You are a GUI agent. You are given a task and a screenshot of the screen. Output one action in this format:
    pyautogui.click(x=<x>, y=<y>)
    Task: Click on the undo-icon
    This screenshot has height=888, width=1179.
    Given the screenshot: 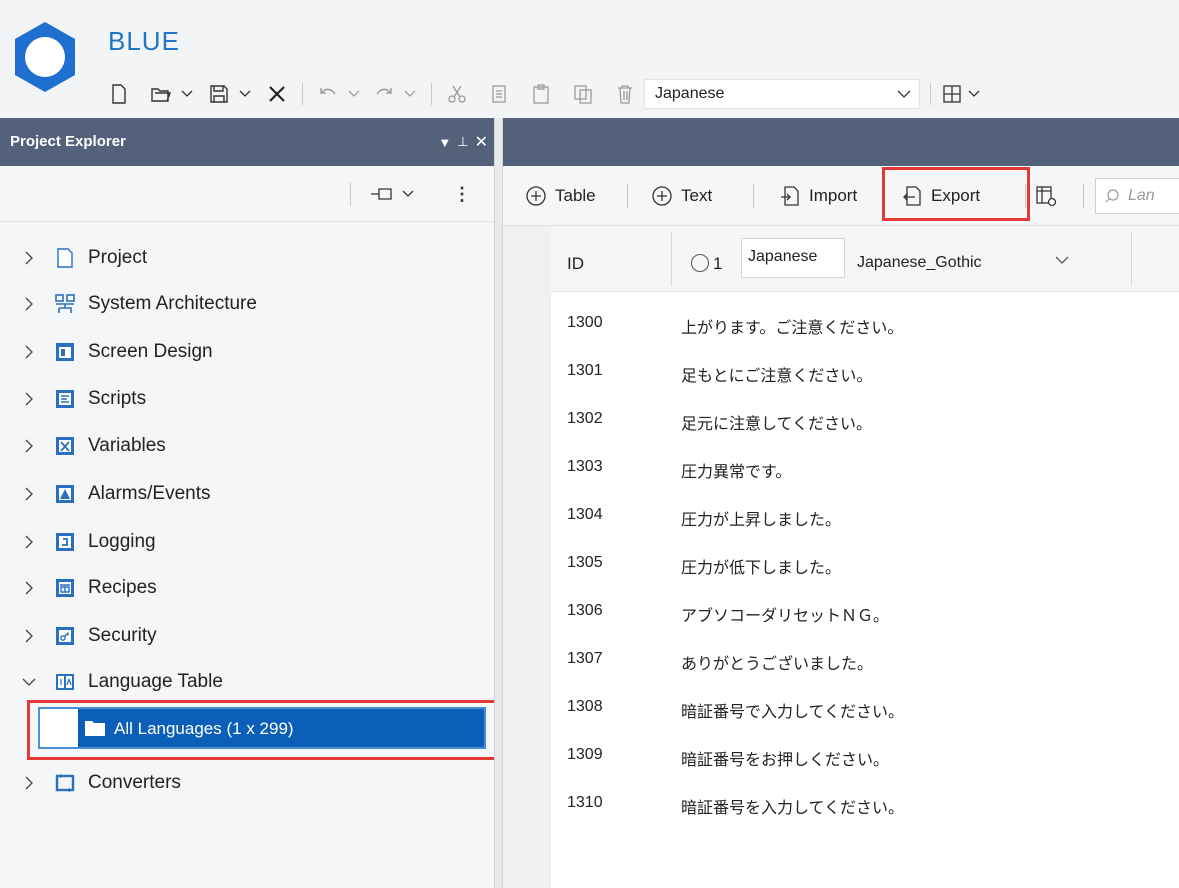 What is the action you would take?
    pyautogui.click(x=328, y=91)
    